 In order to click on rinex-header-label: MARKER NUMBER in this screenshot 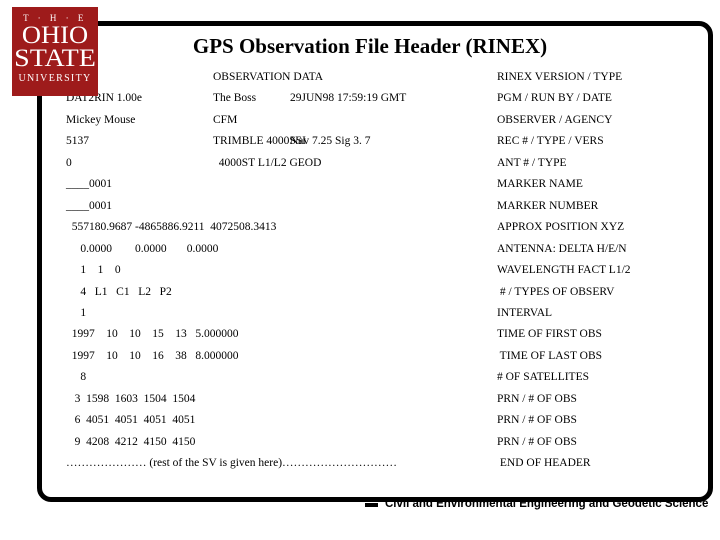, I will do `click(548, 205)`.